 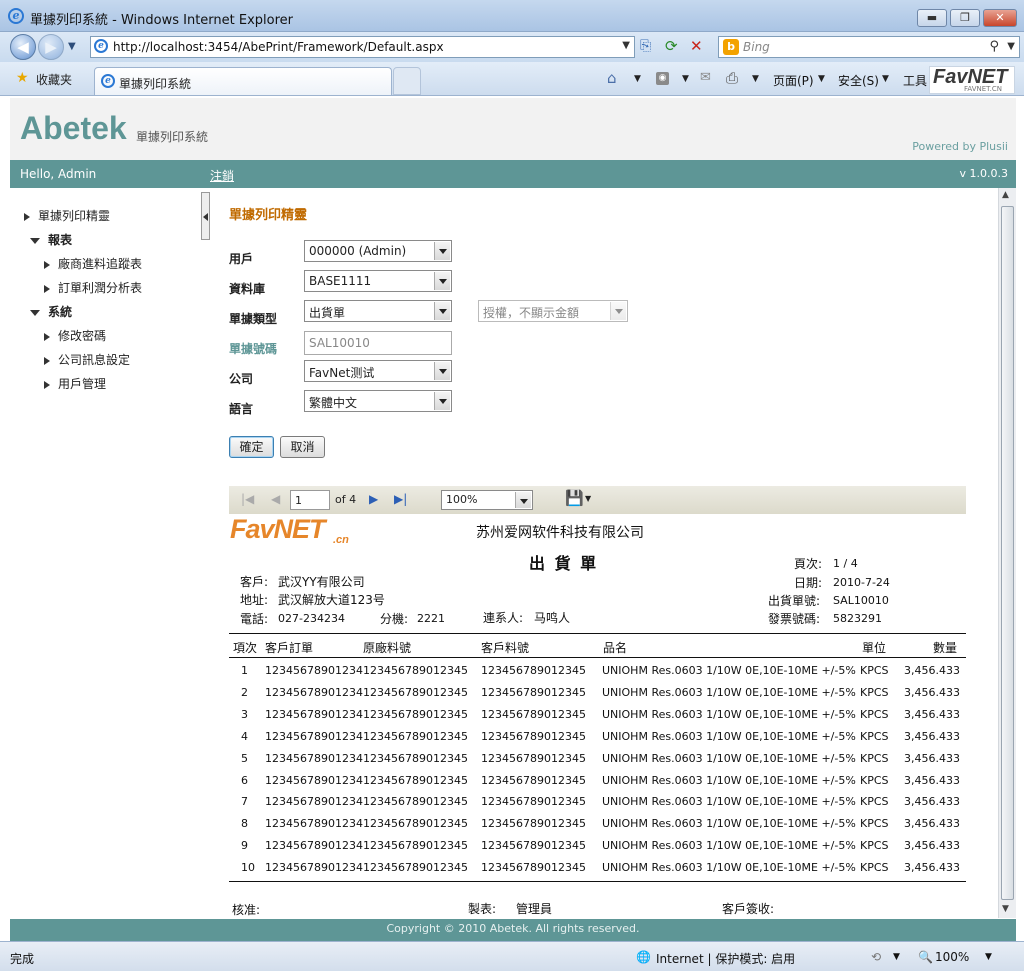 What do you see at coordinates (248, 868) in the screenshot?
I see `table-cell: 10` at bounding box center [248, 868].